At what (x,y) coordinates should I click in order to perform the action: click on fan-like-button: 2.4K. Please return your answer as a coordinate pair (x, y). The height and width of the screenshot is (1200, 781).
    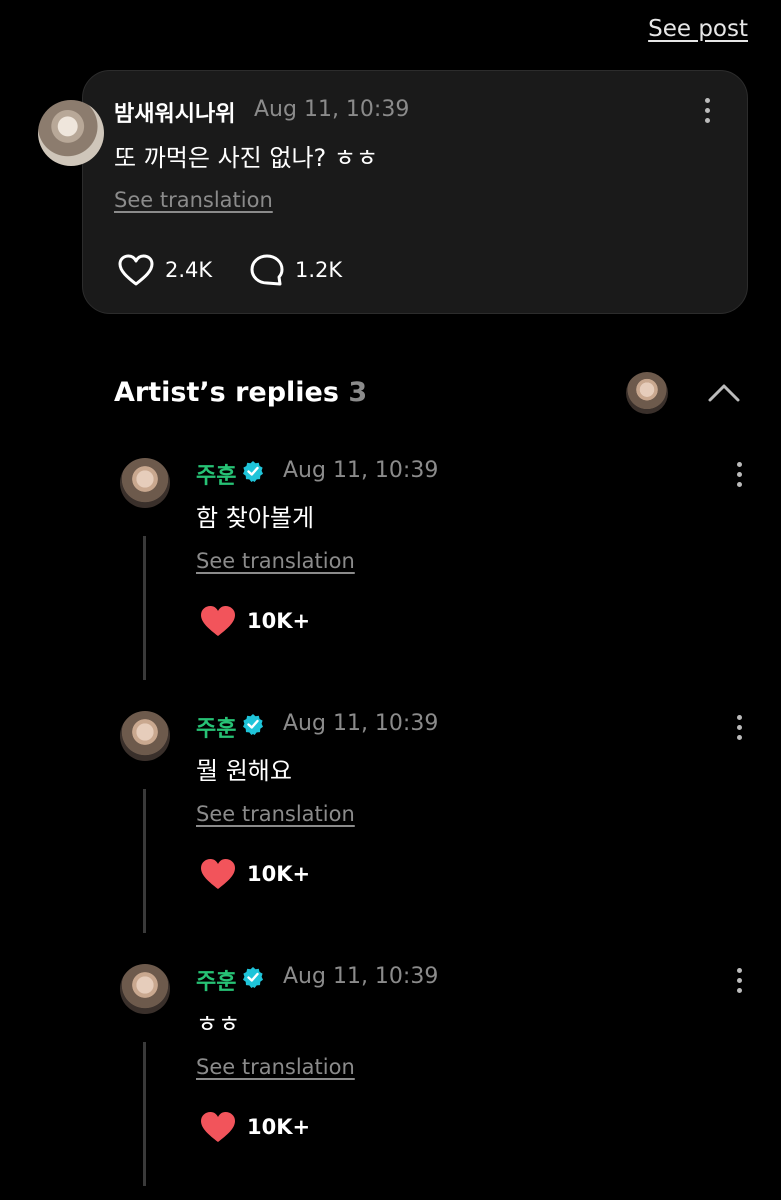
    Looking at the image, I should click on (164, 270).